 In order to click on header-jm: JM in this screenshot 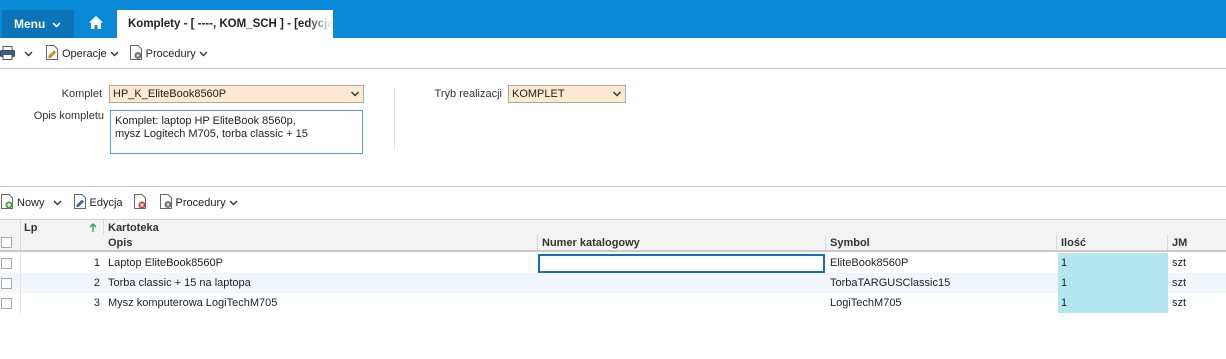, I will do `click(1178, 242)`.